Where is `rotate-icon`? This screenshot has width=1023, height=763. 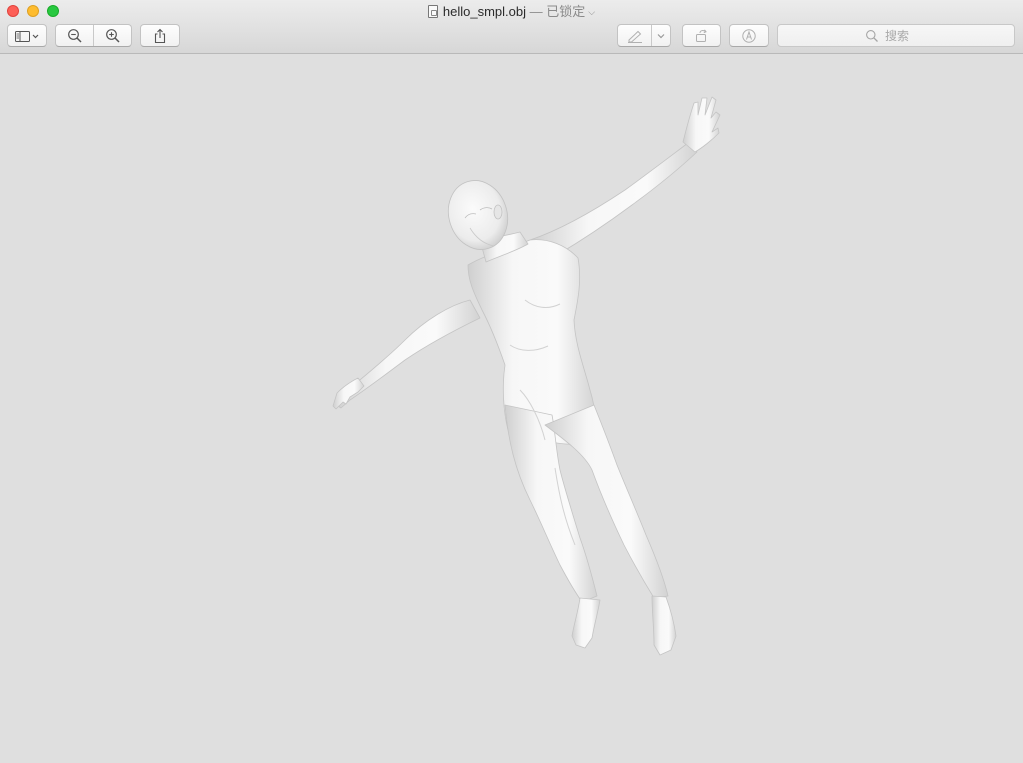
rotate-icon is located at coordinates (701, 35).